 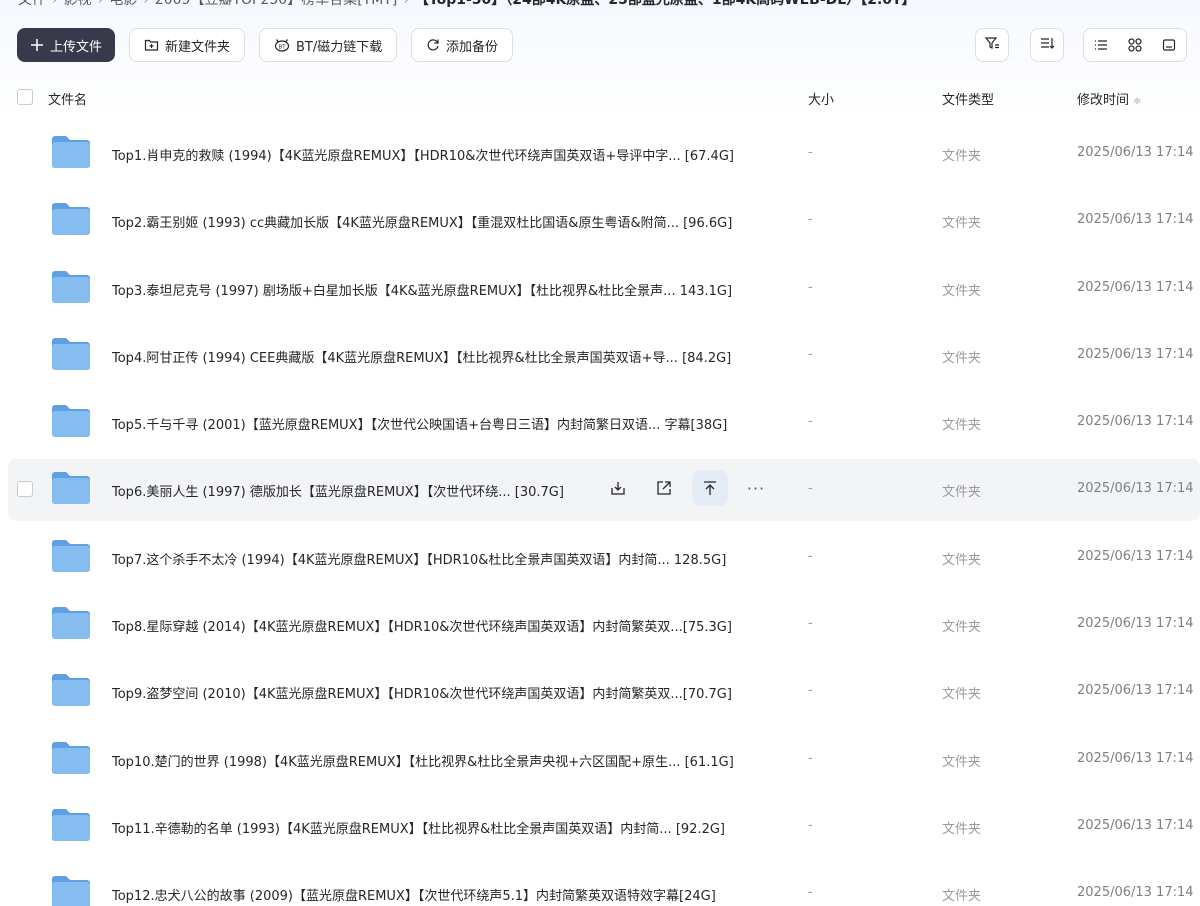 I want to click on upload-button: 上传文件, so click(x=66, y=45).